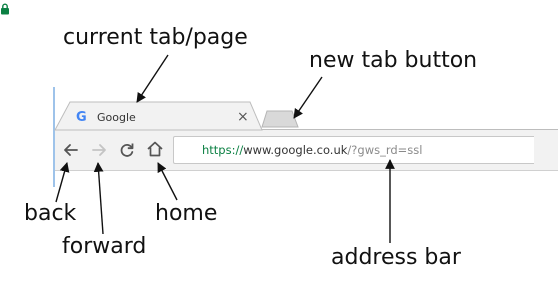 The width and height of the screenshot is (558, 298). What do you see at coordinates (396, 257) in the screenshot?
I see `label-address-bar: address bar` at bounding box center [396, 257].